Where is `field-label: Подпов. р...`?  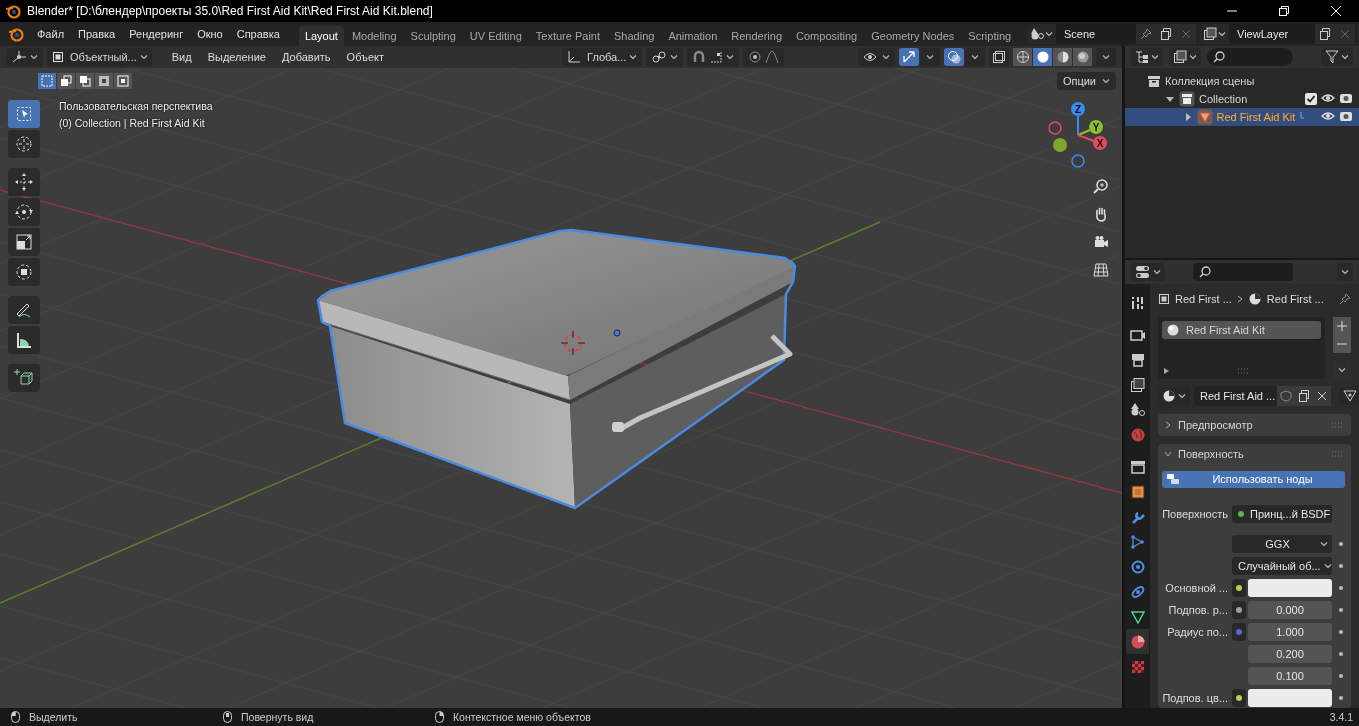 field-label: Подпов. р... is located at coordinates (1198, 610).